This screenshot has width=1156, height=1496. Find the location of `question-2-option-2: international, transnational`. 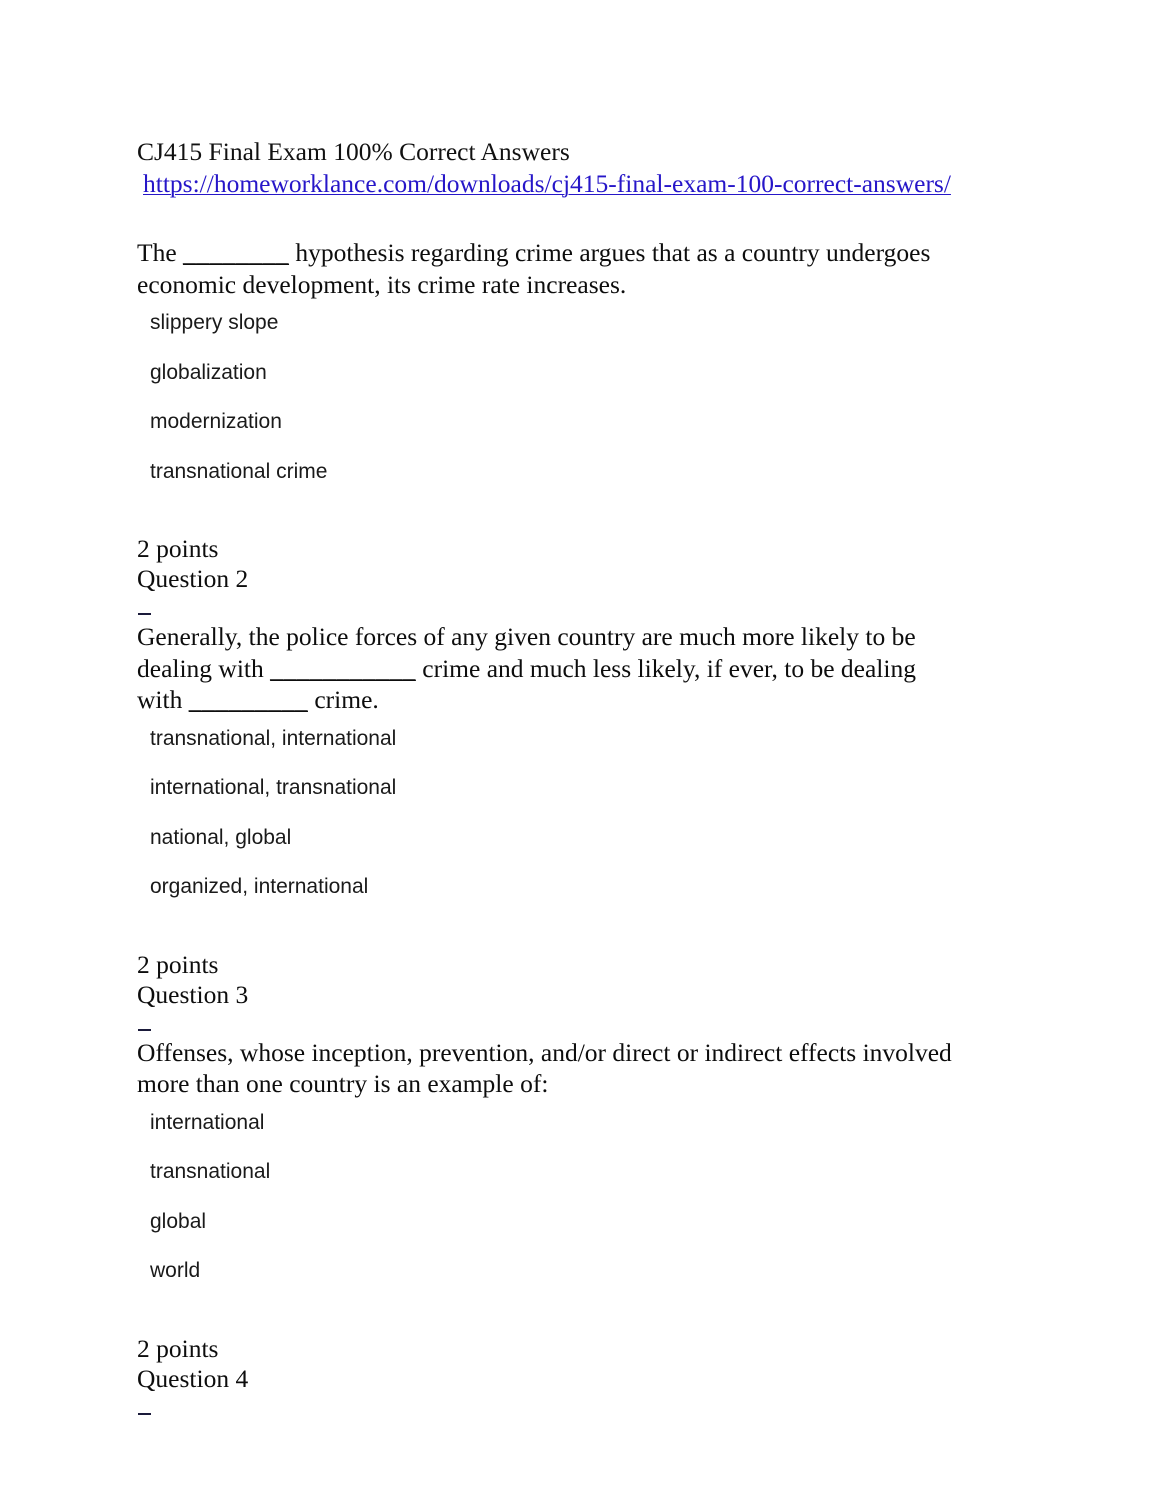

question-2-option-2: international, transnational is located at coordinates (577, 800).